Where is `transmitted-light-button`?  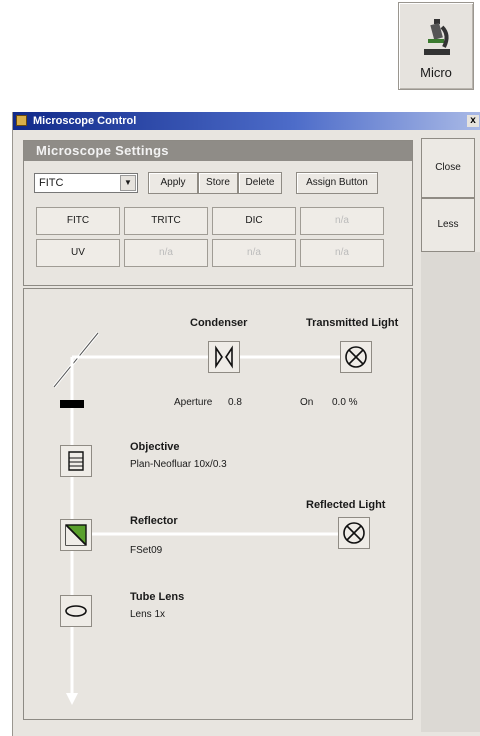 transmitted-light-button is located at coordinates (356, 357).